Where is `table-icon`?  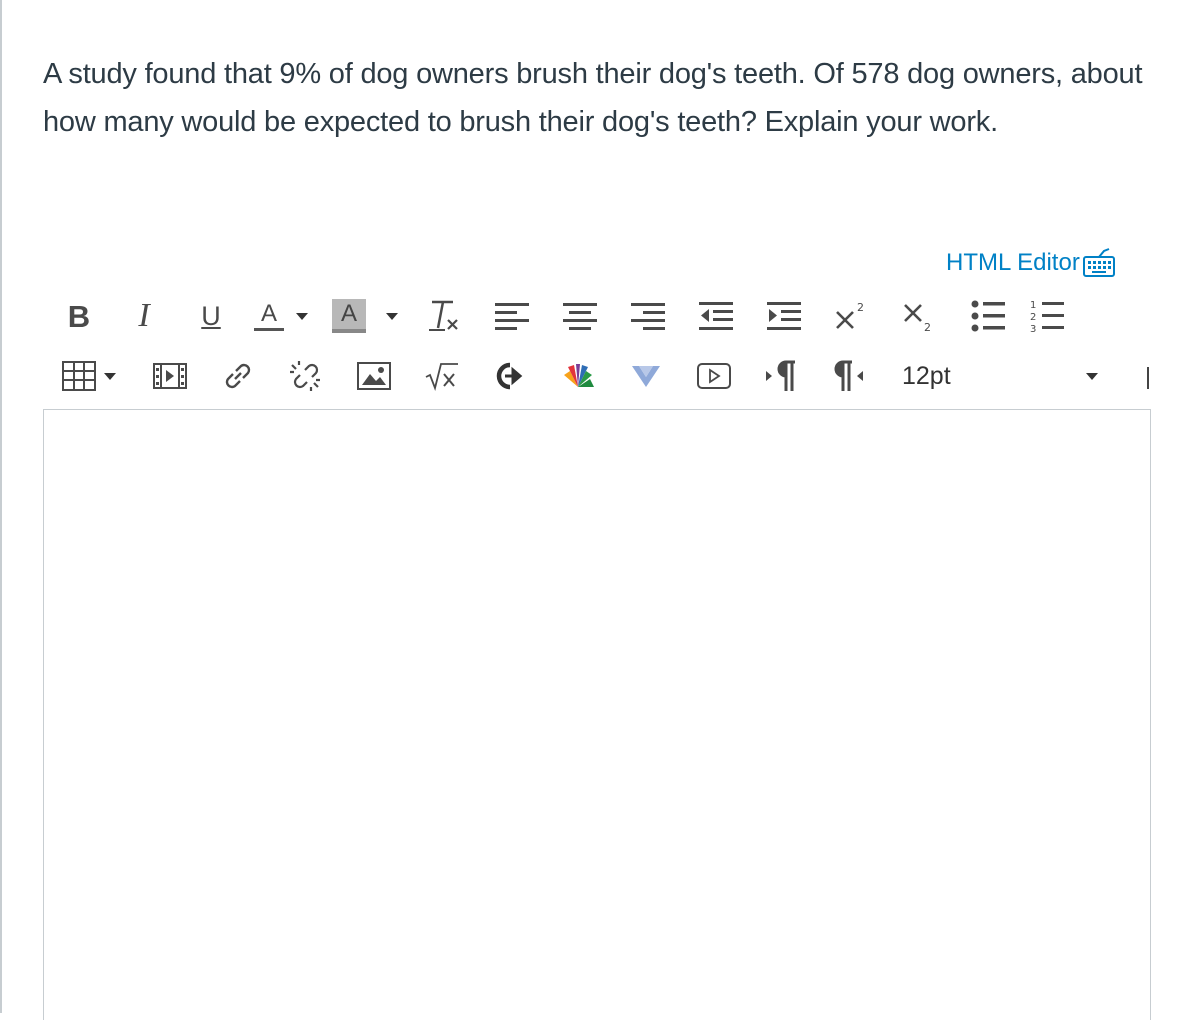 table-icon is located at coordinates (79, 376).